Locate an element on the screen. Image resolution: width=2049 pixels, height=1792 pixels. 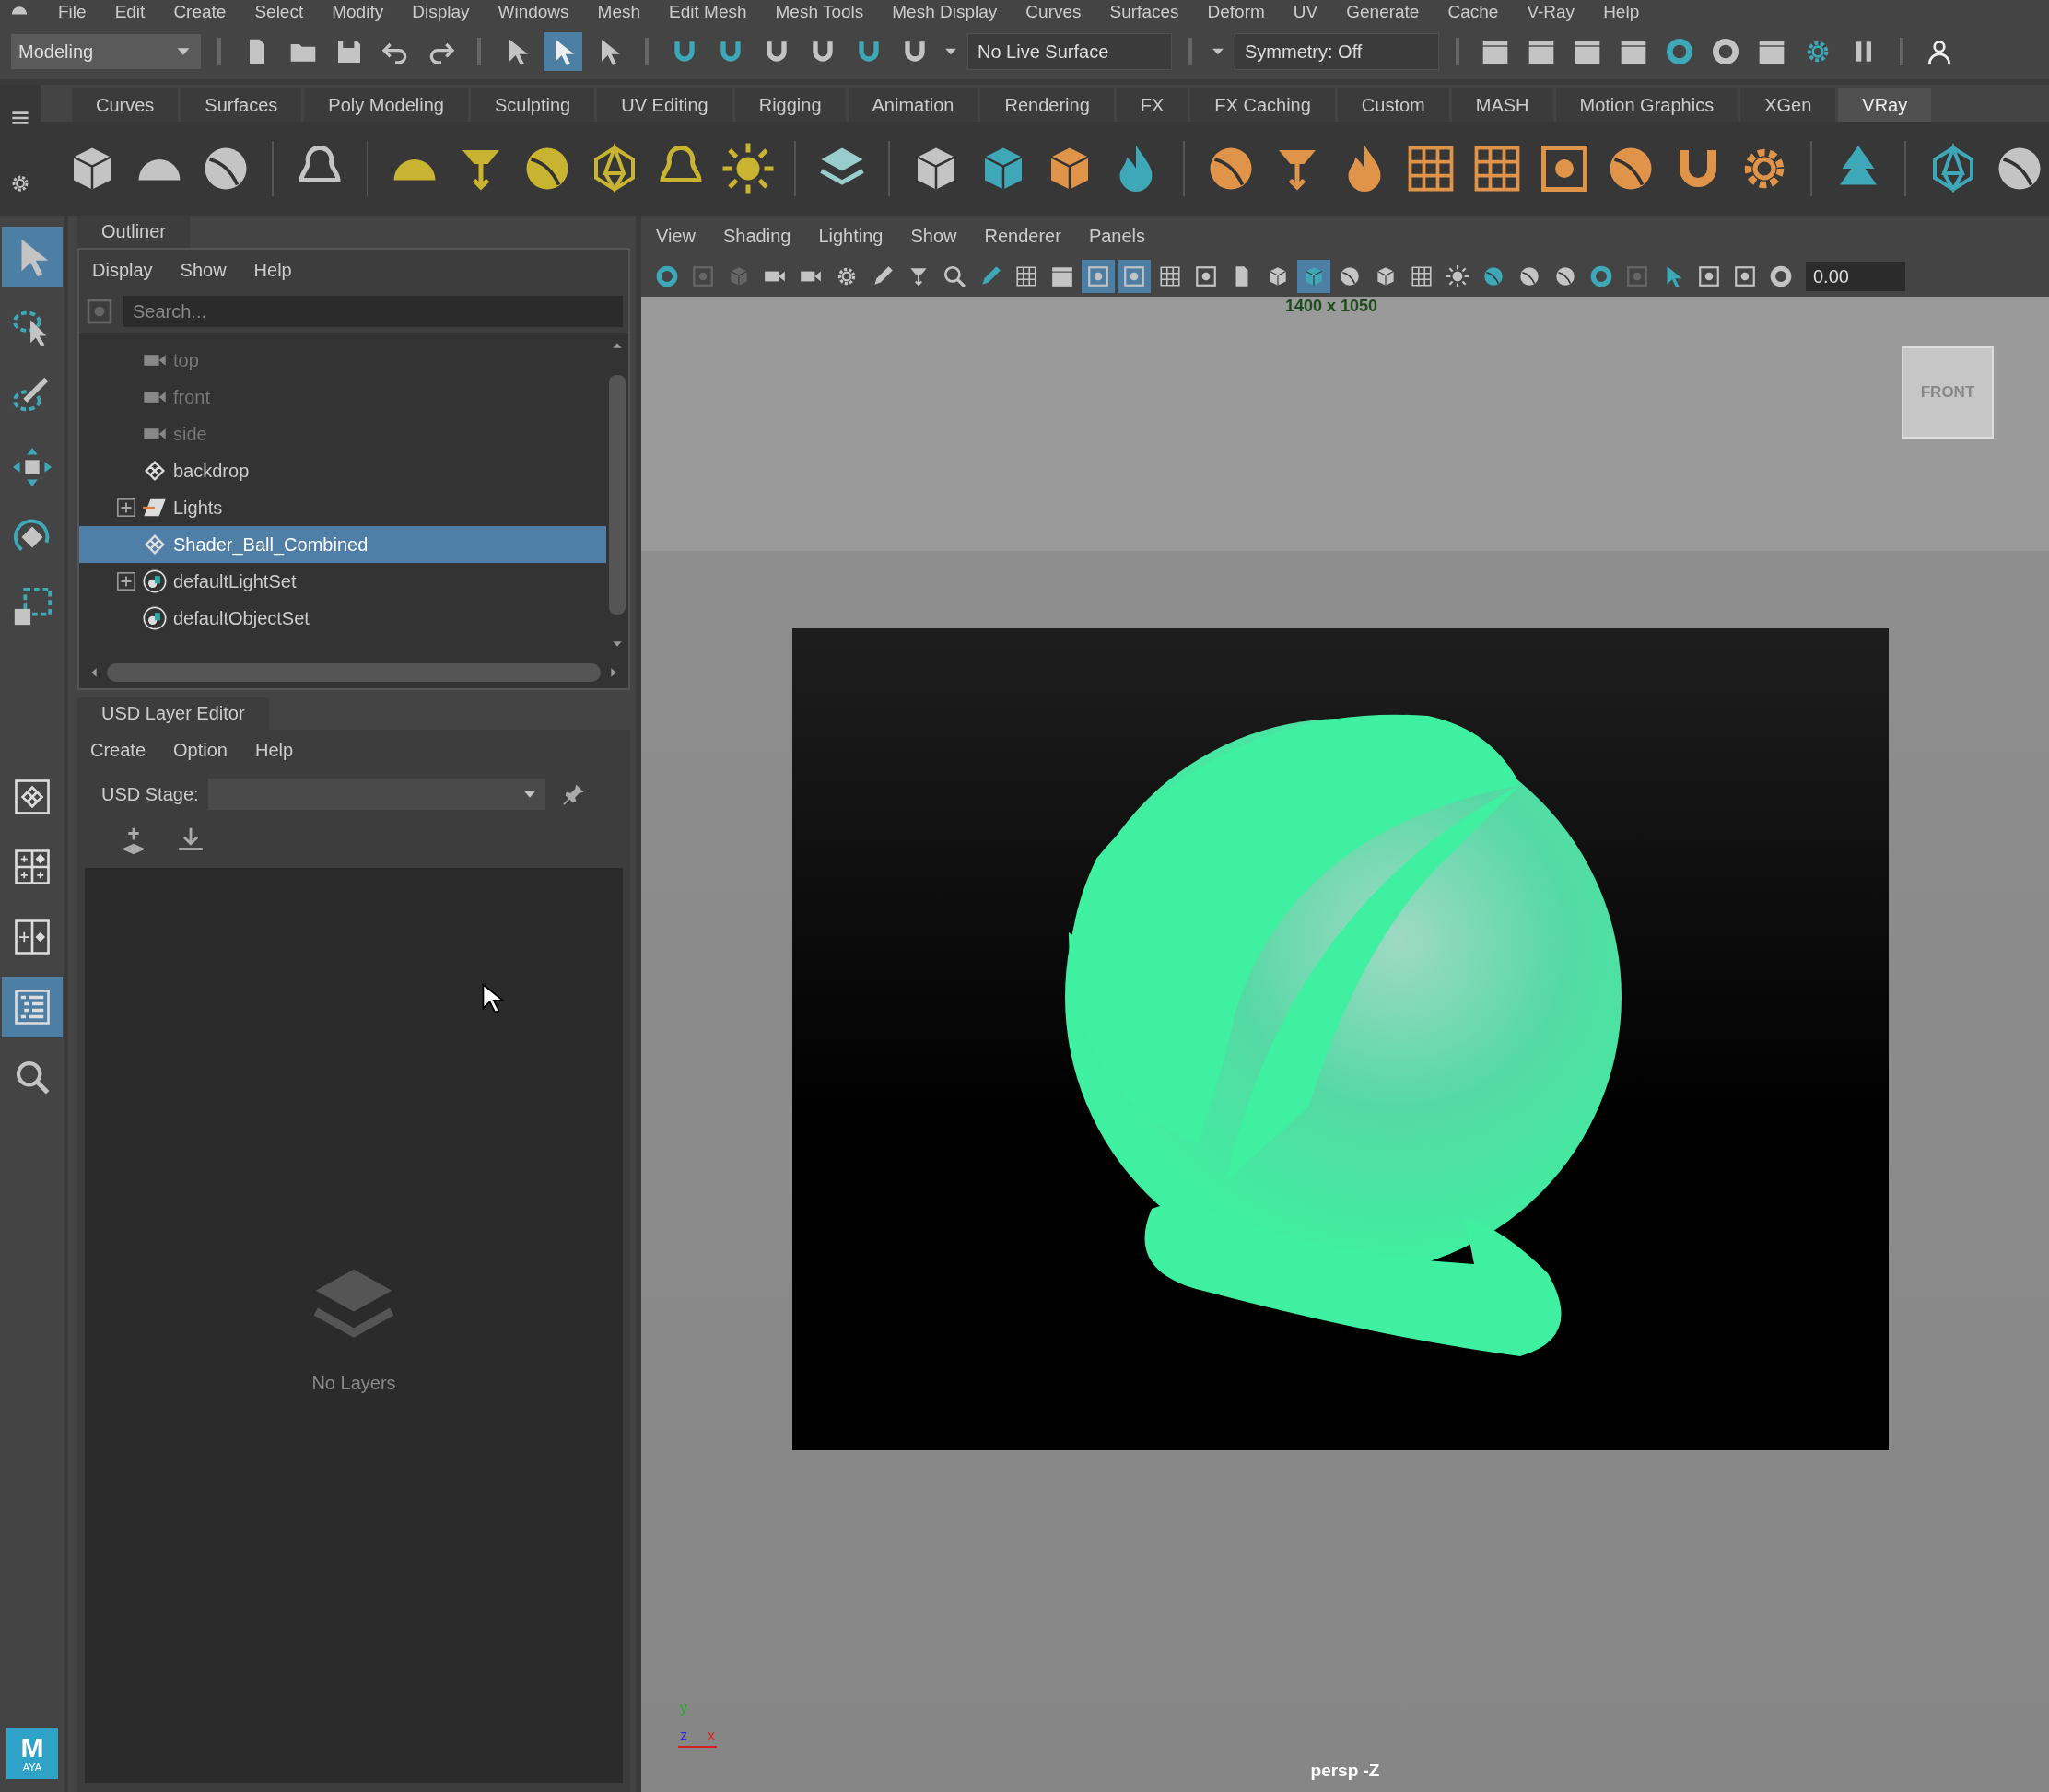
menu-item: Curves is located at coordinates (1053, 12).